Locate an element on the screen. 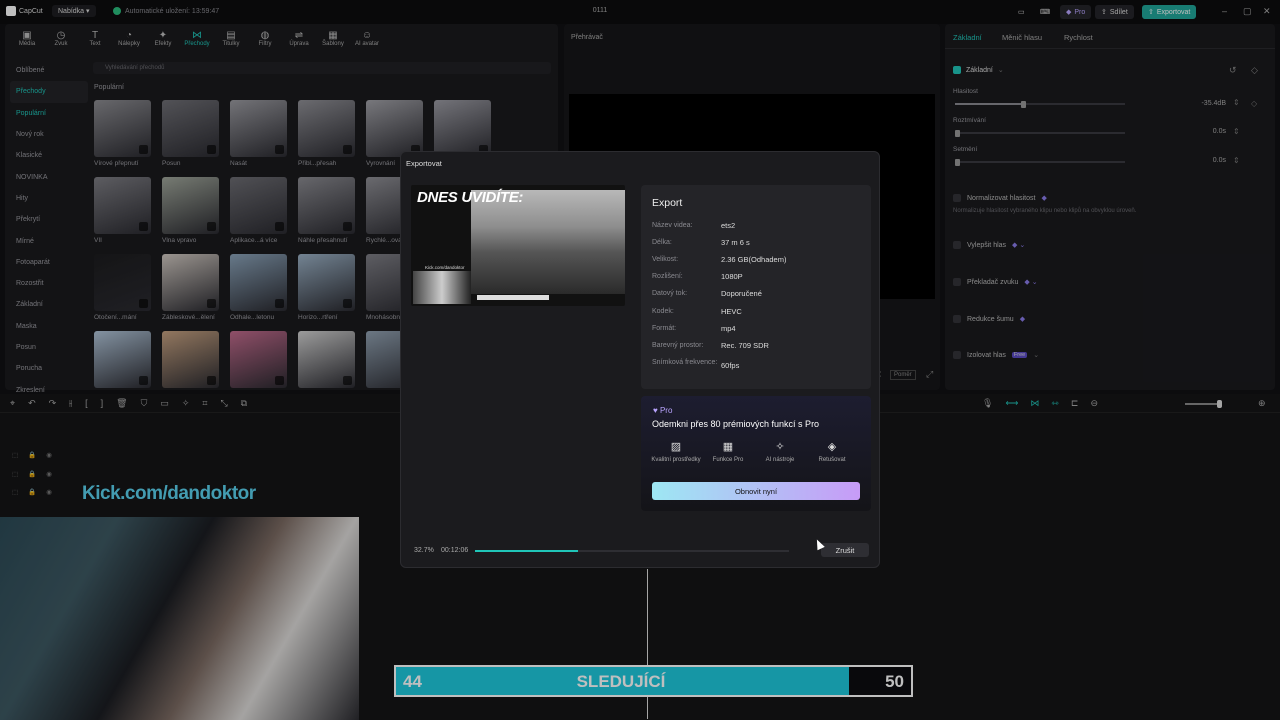 This screenshot has height=720, width=1280. grid-icon: ▦ is located at coordinates (728, 447).